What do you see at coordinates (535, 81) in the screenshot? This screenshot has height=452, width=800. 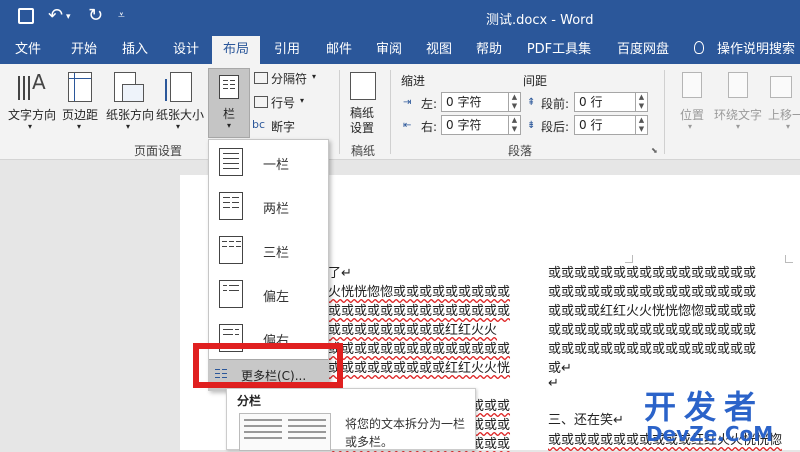 I see `spacing-label: 间距` at bounding box center [535, 81].